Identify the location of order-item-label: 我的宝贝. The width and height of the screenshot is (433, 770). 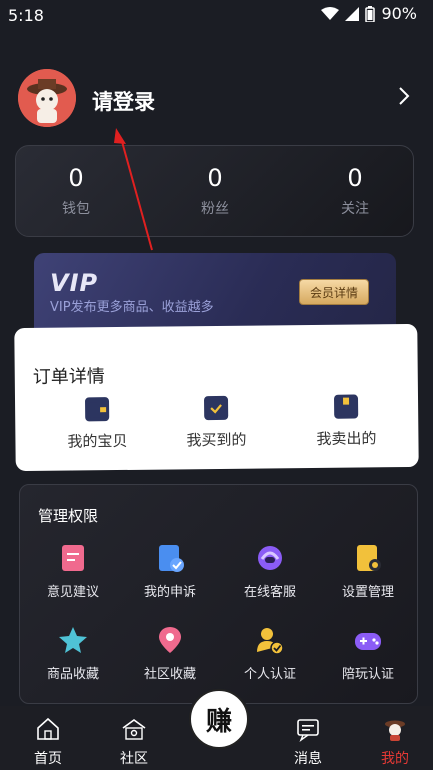
(97, 441).